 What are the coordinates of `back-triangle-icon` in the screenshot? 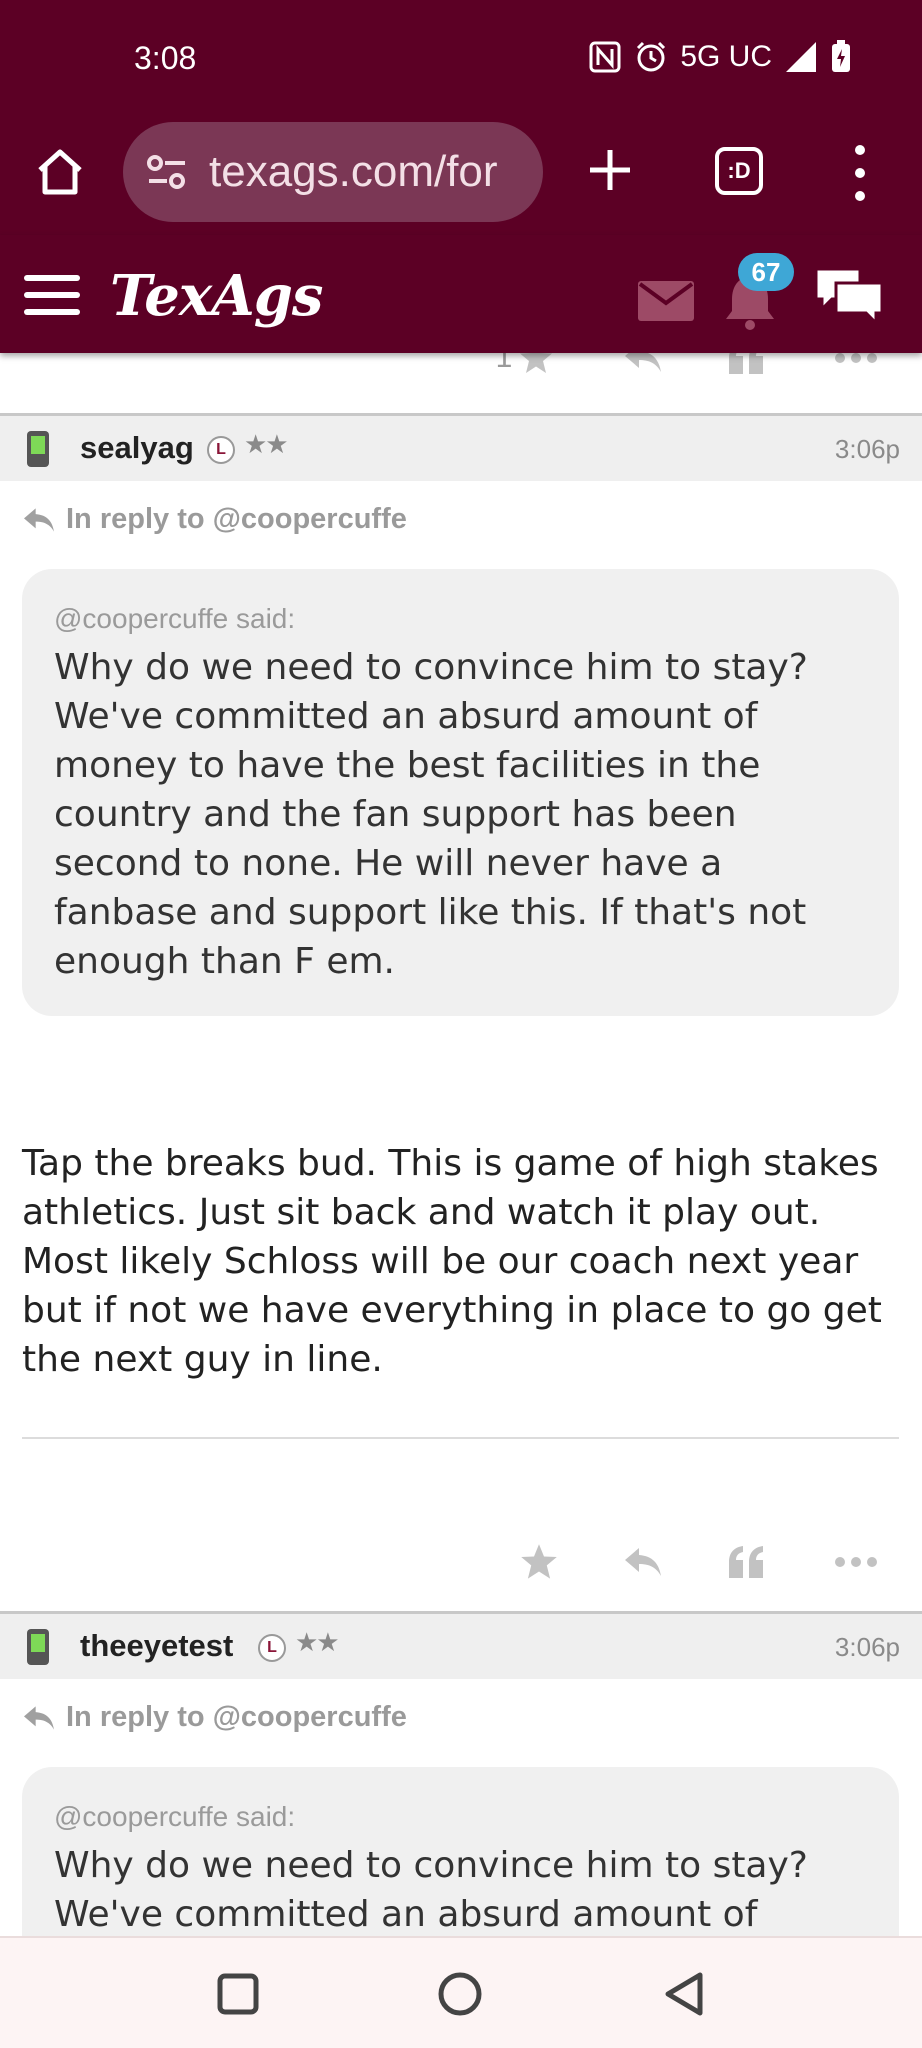 It's located at (684, 1994).